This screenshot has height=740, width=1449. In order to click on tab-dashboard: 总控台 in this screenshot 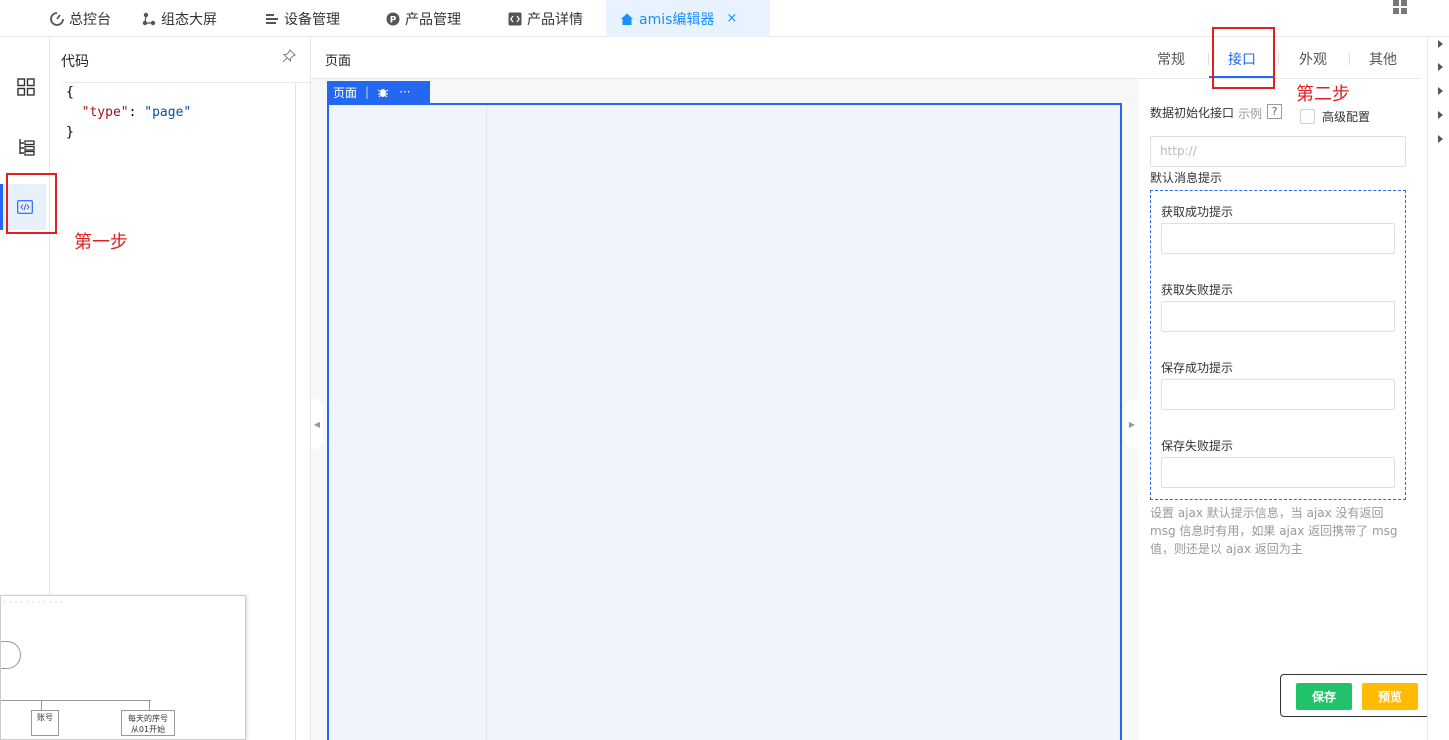, I will do `click(80, 18)`.